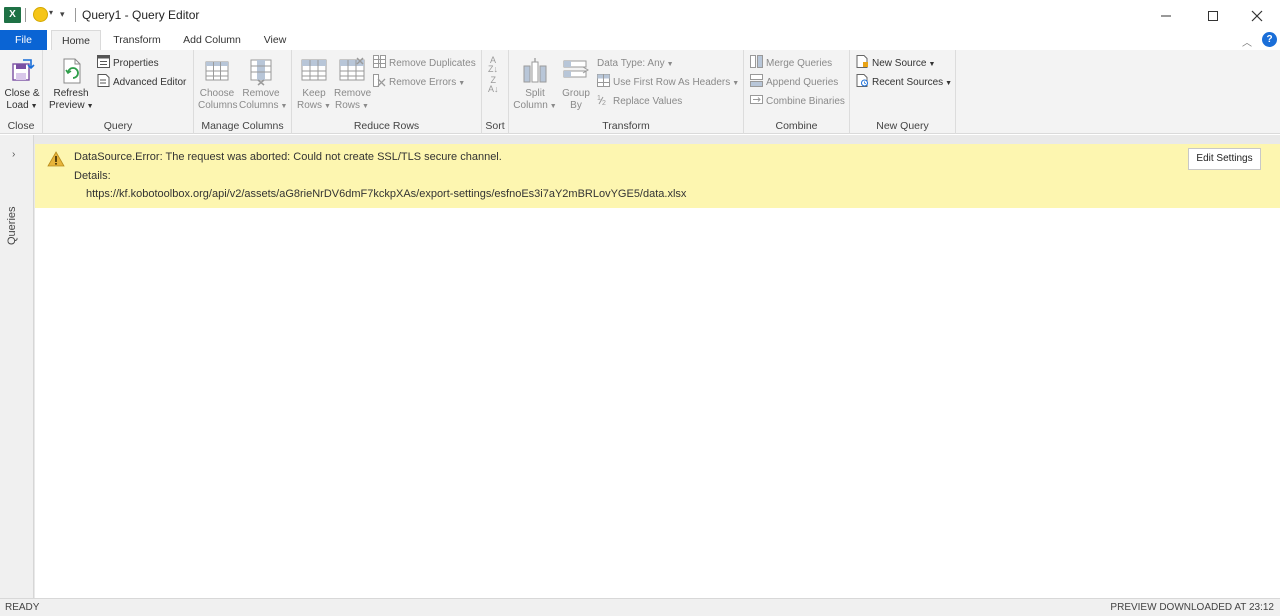 The width and height of the screenshot is (1280, 616). What do you see at coordinates (51, 12) in the screenshot?
I see `smiley-dropdown-icon: ▾` at bounding box center [51, 12].